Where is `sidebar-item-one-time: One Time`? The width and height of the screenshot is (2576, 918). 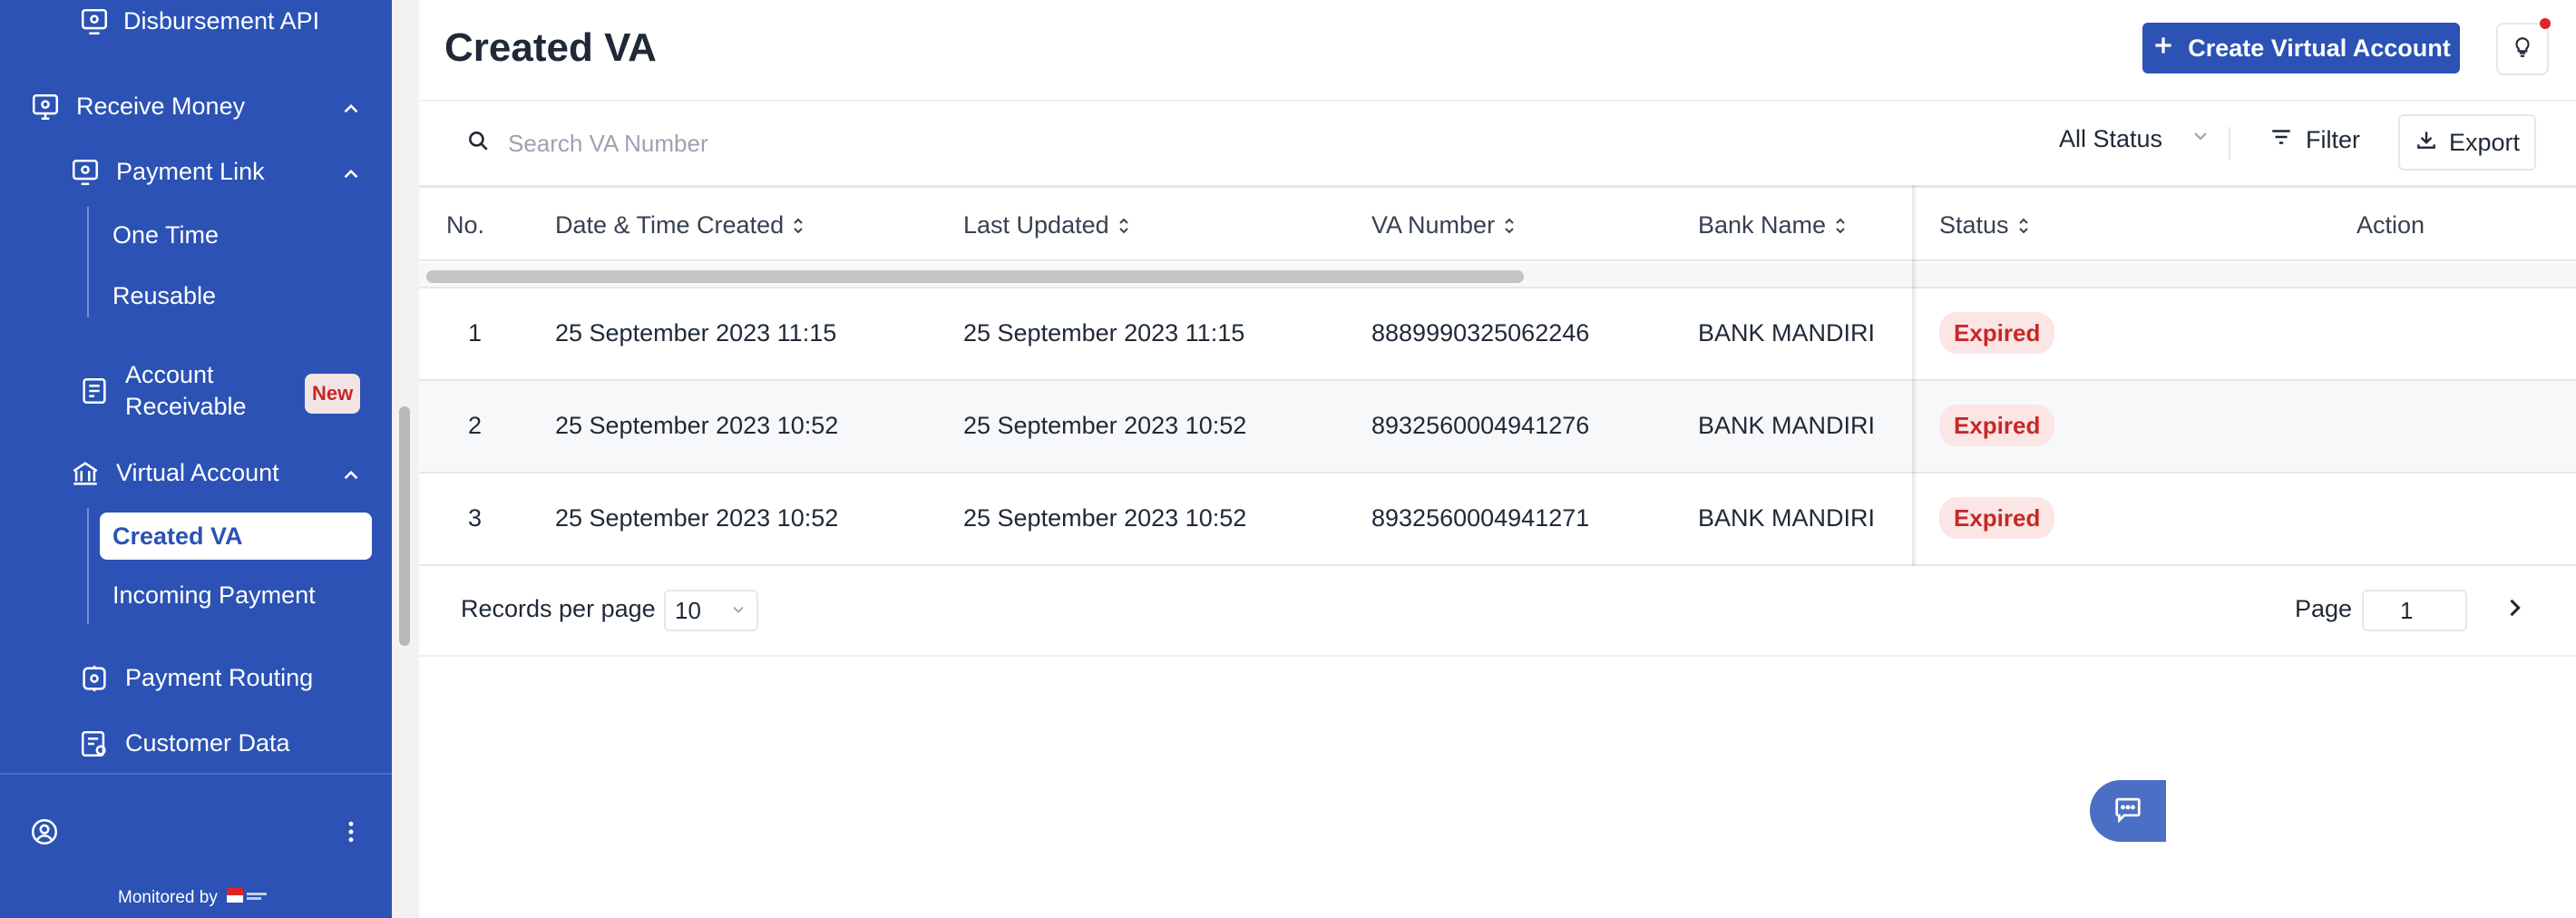 sidebar-item-one-time: One Time is located at coordinates (165, 235).